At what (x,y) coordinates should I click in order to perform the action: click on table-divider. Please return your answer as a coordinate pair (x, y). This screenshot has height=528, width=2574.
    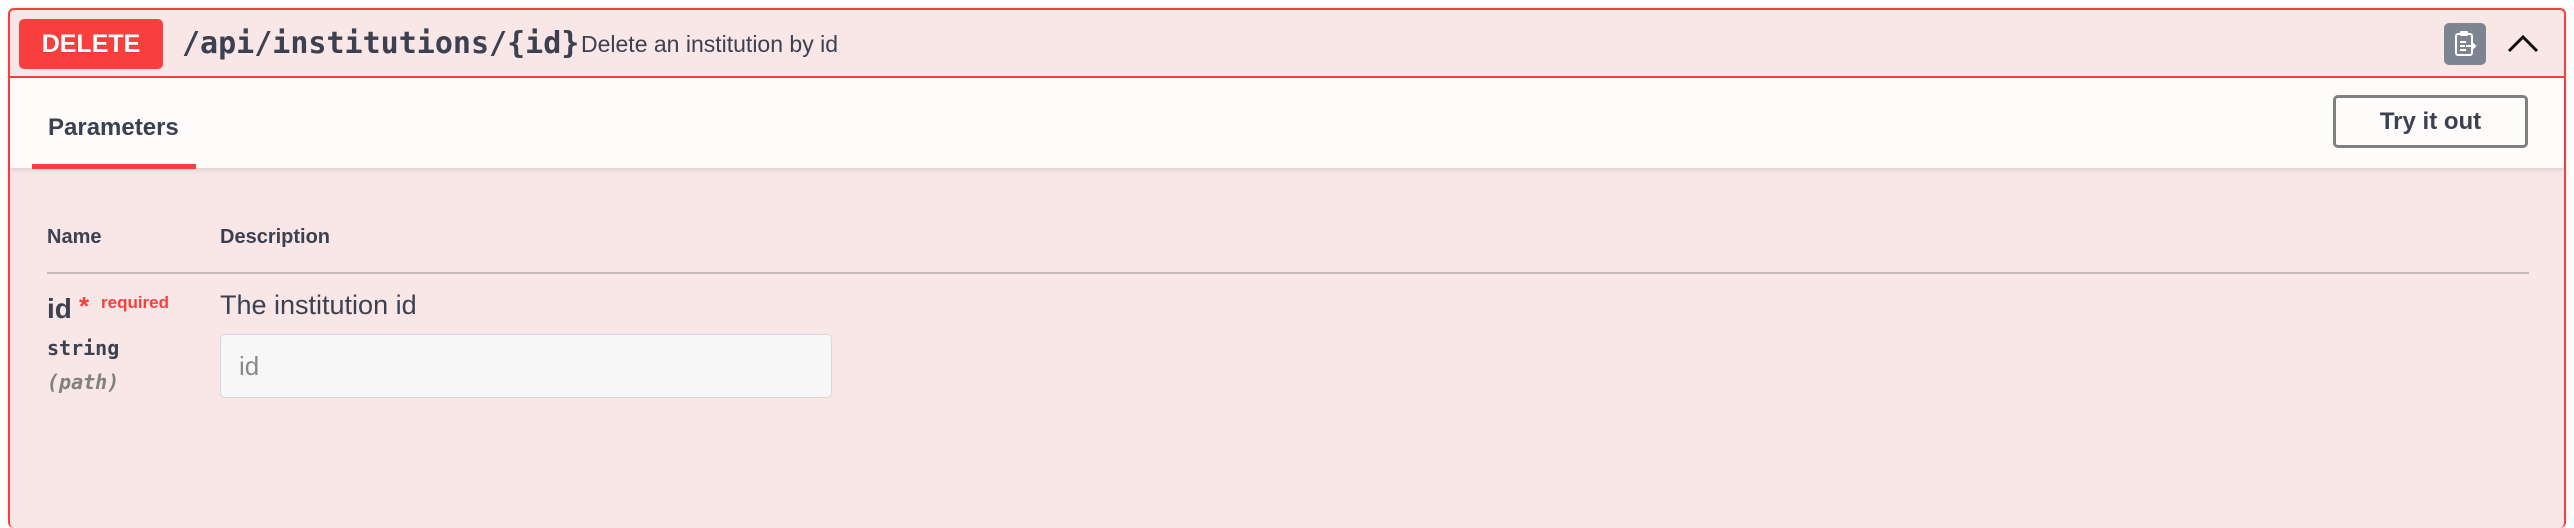
    Looking at the image, I should click on (1288, 273).